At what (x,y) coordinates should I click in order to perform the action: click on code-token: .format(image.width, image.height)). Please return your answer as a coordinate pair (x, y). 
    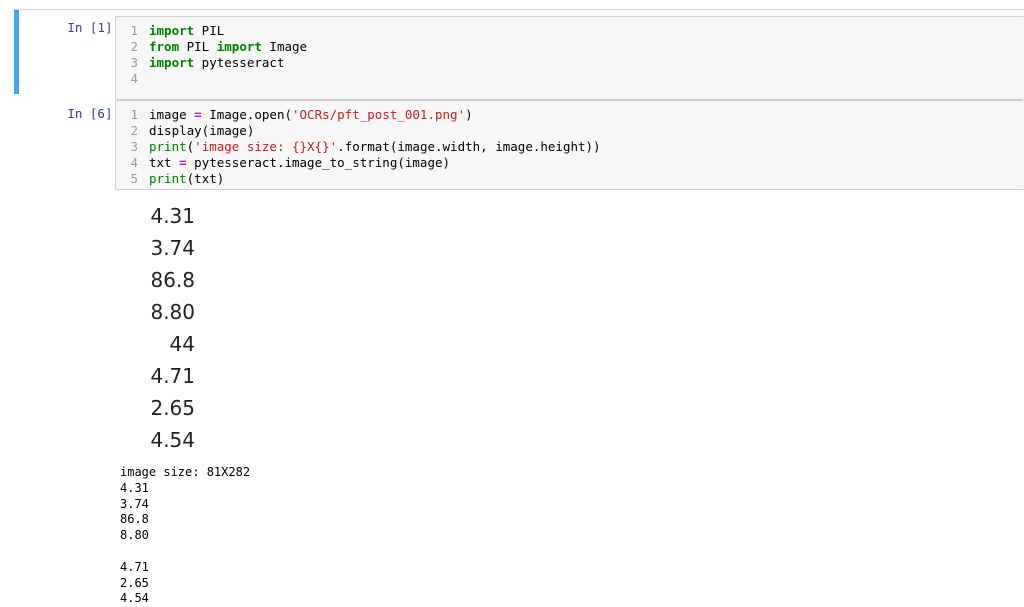
    Looking at the image, I should click on (469, 146).